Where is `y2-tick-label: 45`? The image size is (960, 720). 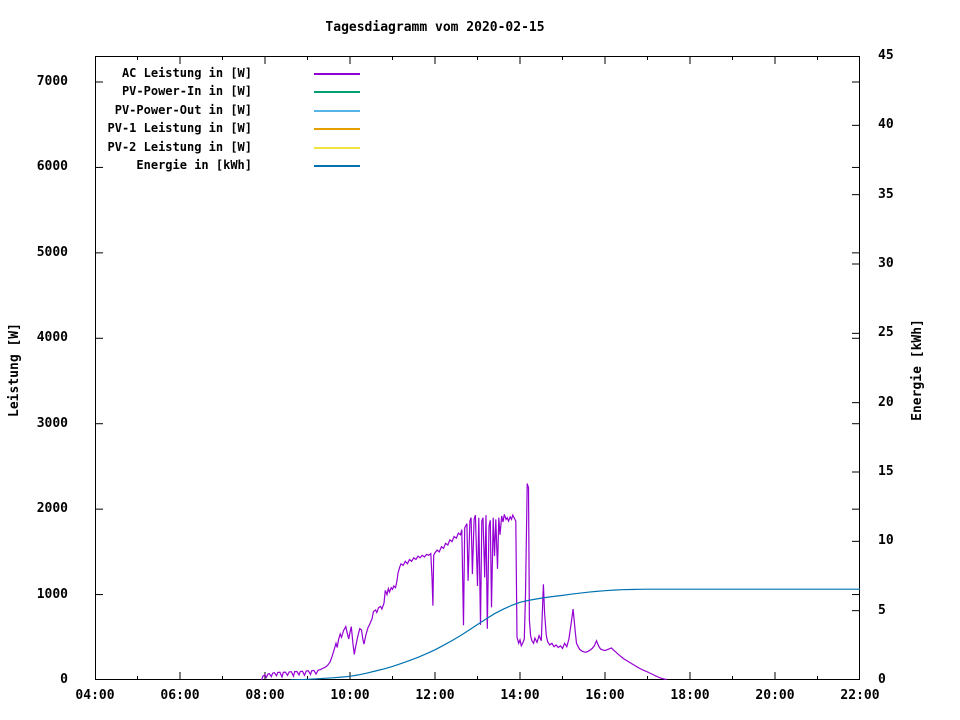
y2-tick-label: 45 is located at coordinates (886, 55).